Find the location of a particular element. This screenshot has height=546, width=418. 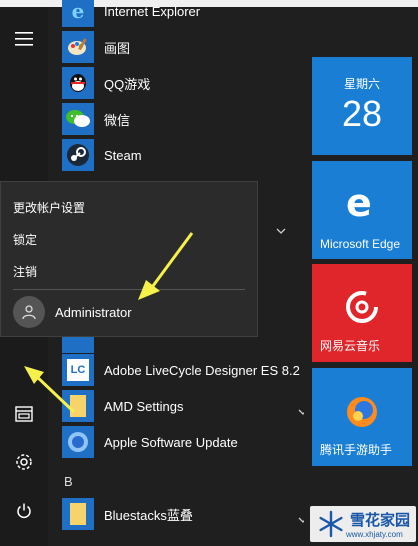

watermark: 雪花家园 www.xhjaty.com is located at coordinates (362, 524).